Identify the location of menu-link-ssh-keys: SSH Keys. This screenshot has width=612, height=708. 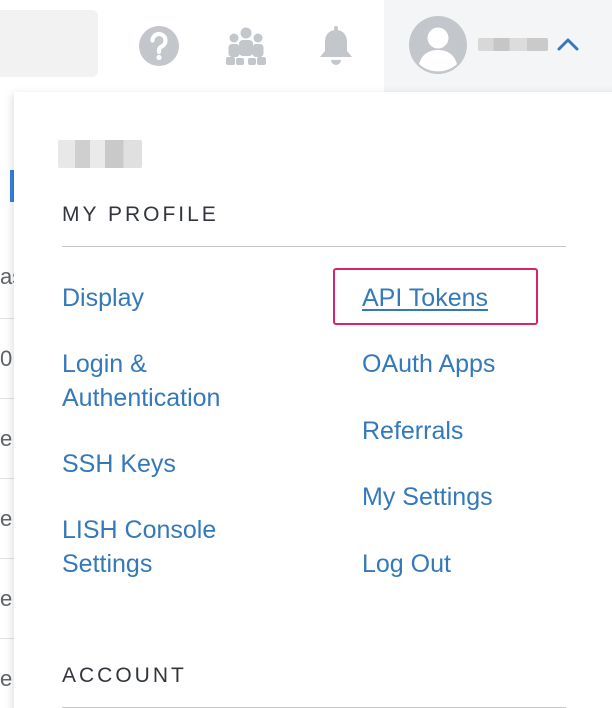
(119, 464).